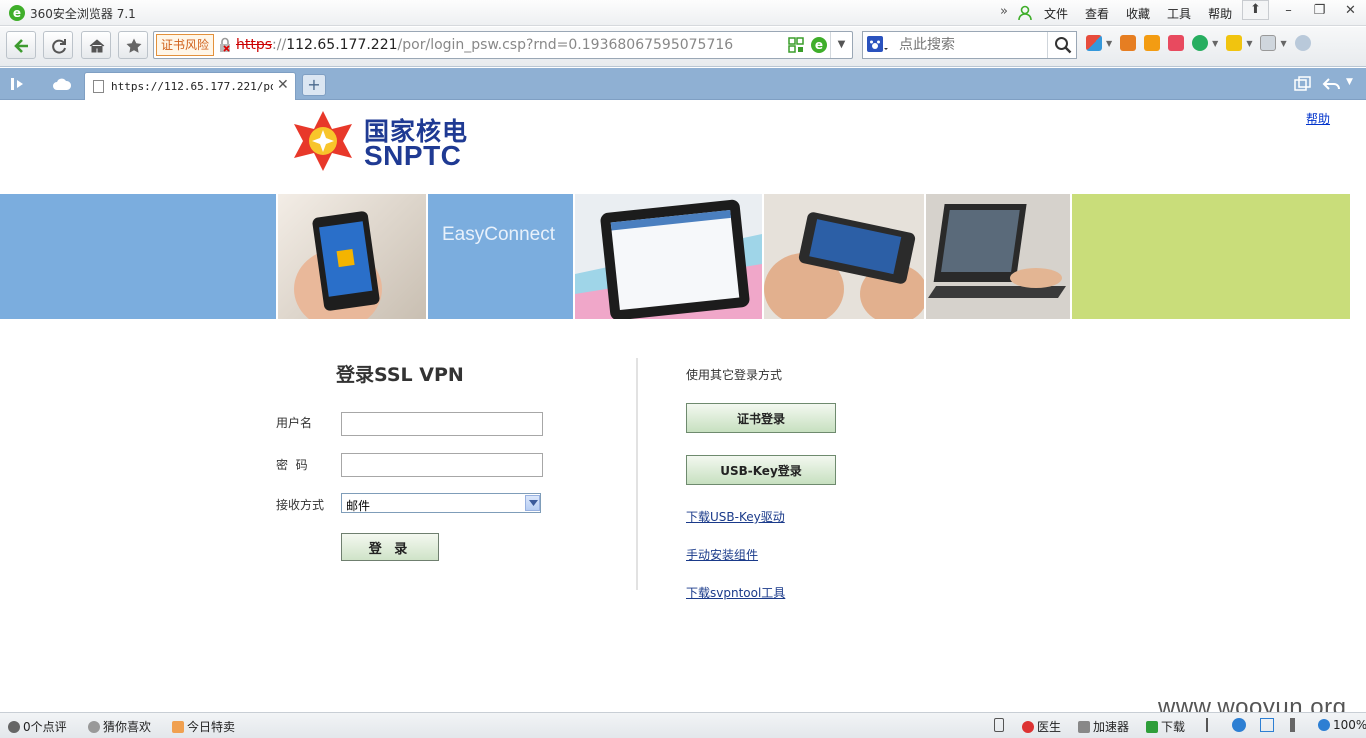 The height and width of the screenshot is (738, 1366). I want to click on sidebar-toggle-icon, so click(19, 84).